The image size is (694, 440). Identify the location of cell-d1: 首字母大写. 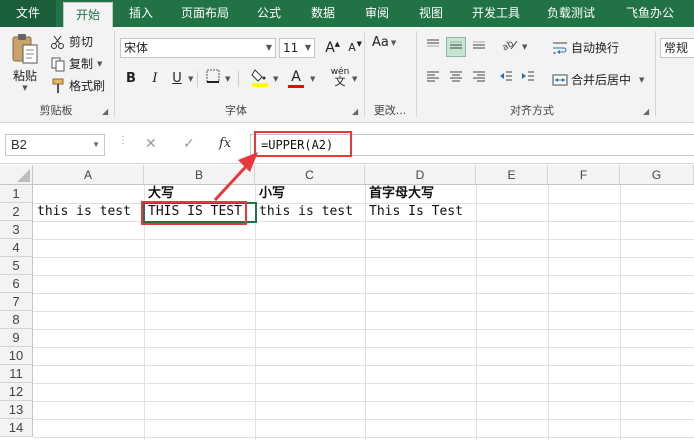
(400, 194).